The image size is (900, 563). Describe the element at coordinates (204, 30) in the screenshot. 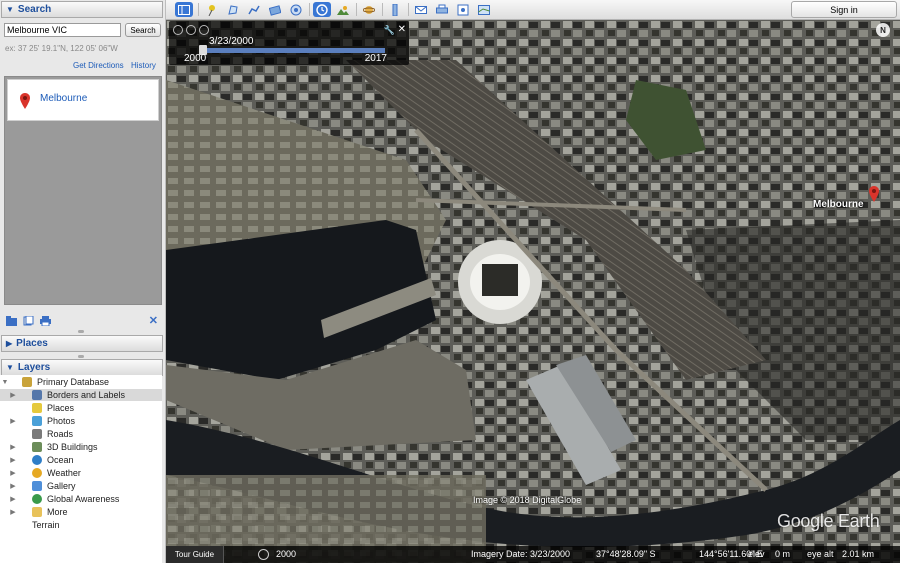

I see `zoom-in-icon` at that location.